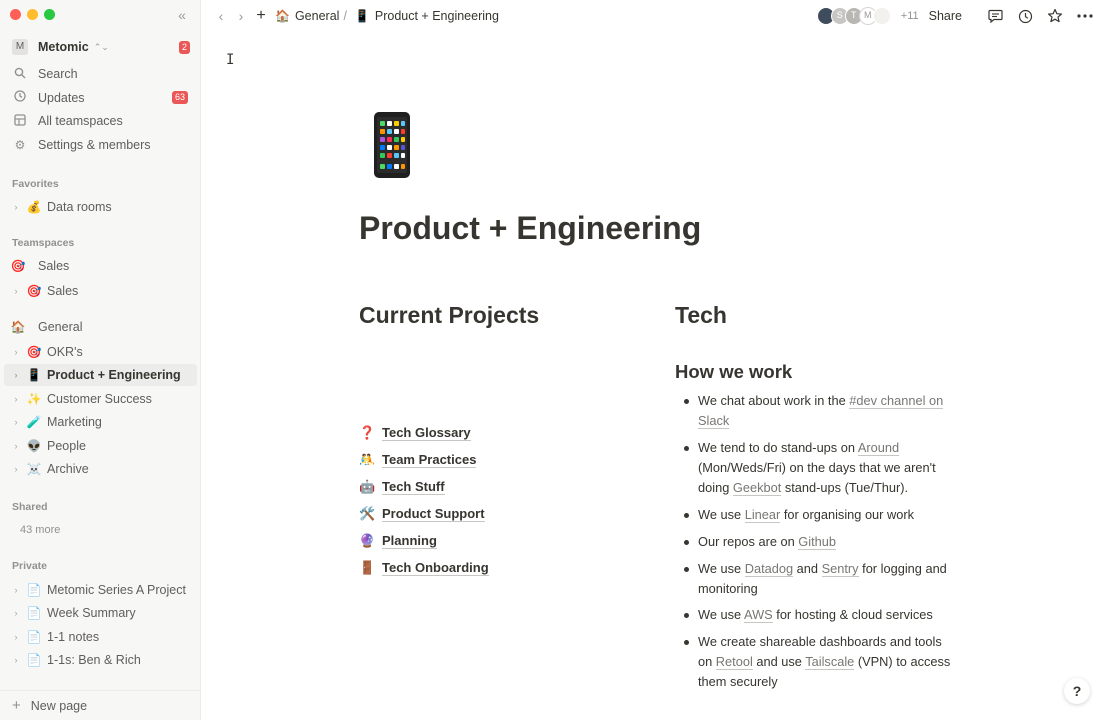 The width and height of the screenshot is (1106, 720). What do you see at coordinates (1055, 16) in the screenshot?
I see `star-icon` at bounding box center [1055, 16].